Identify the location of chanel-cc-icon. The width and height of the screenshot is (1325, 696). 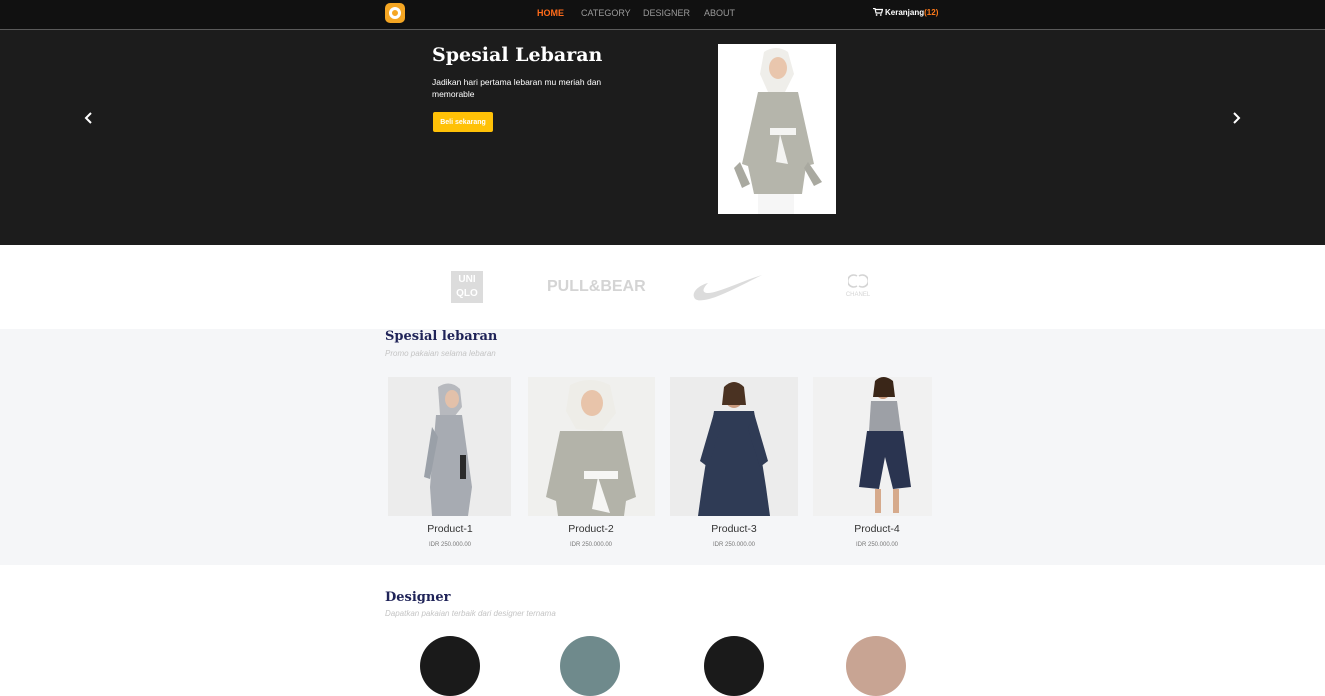
(858, 281).